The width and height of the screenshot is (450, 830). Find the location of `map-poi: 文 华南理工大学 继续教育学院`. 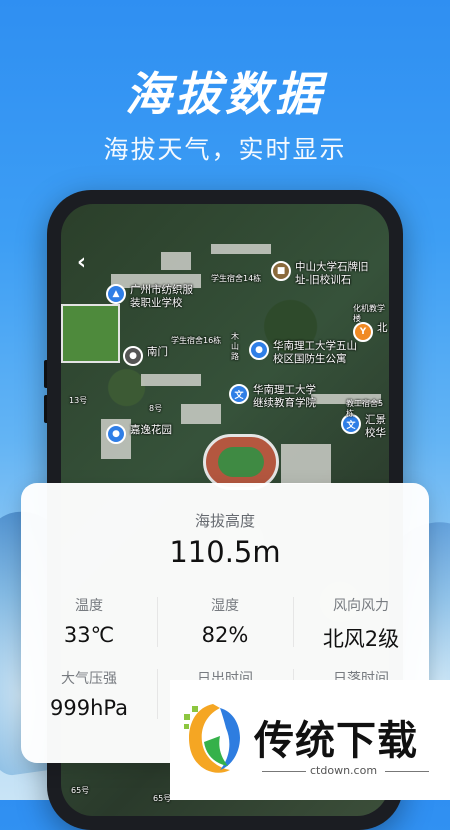

map-poi: 文 华南理工大学 继续教育学院 is located at coordinates (272, 397).